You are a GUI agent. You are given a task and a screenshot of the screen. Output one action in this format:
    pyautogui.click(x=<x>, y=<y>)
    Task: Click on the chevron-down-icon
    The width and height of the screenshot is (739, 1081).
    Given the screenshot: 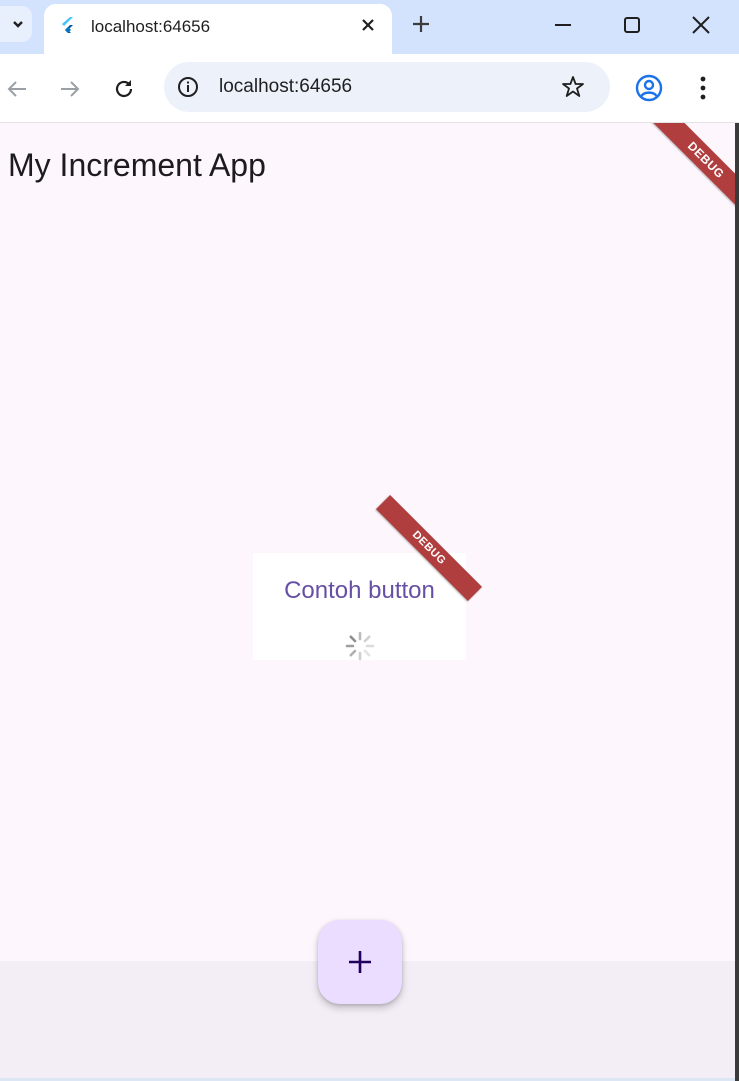 What is the action you would take?
    pyautogui.click(x=18, y=24)
    